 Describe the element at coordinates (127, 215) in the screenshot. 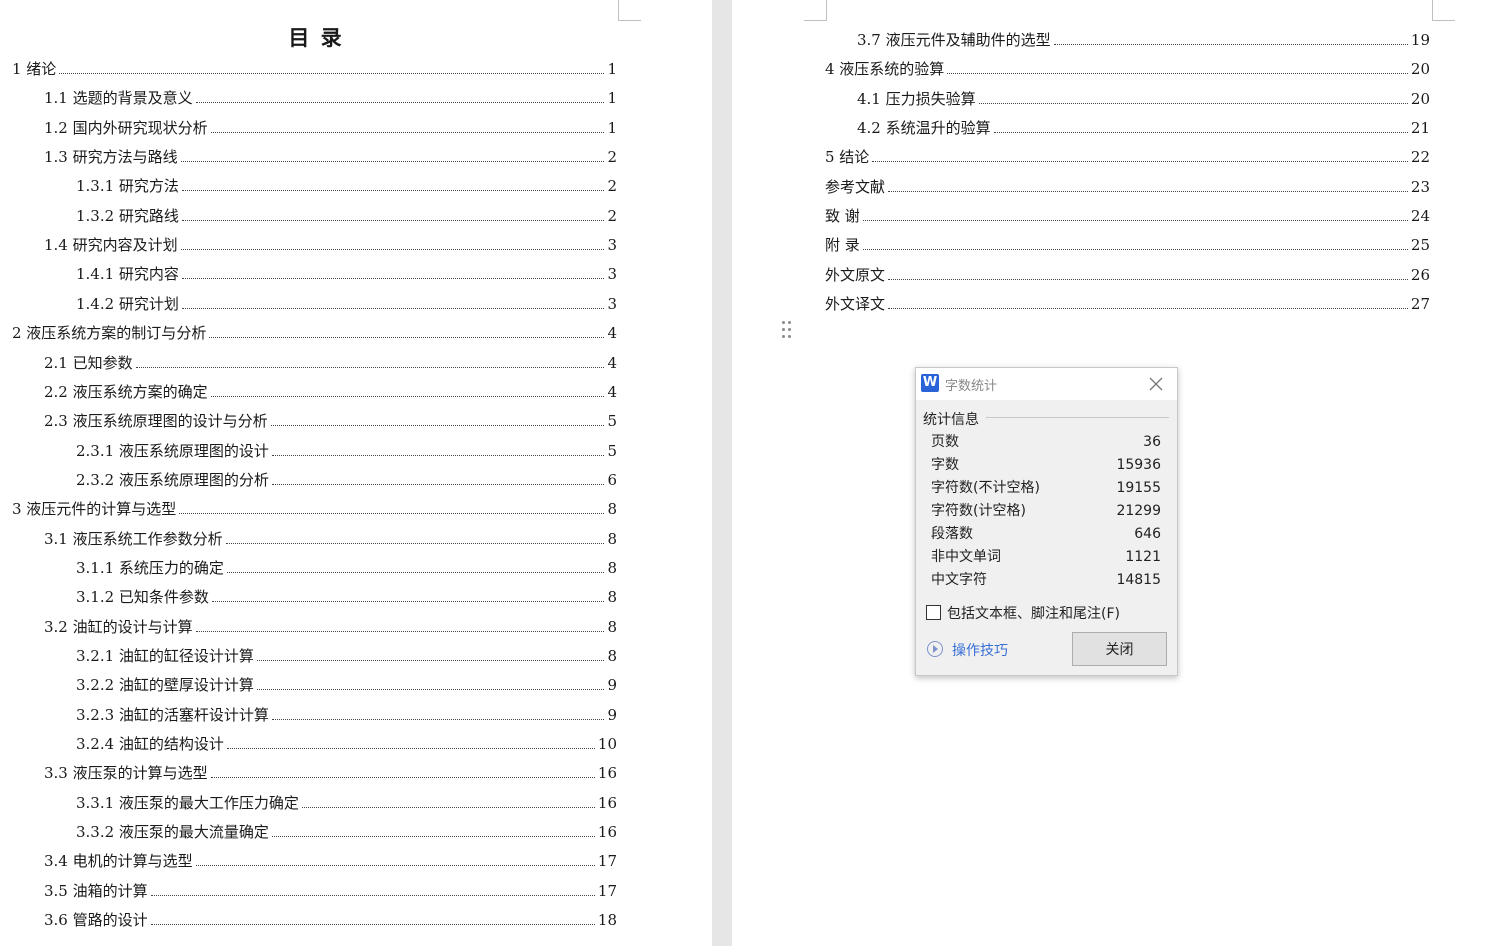

I see `toc-entry-label: 1.3.2 研究路线` at that location.